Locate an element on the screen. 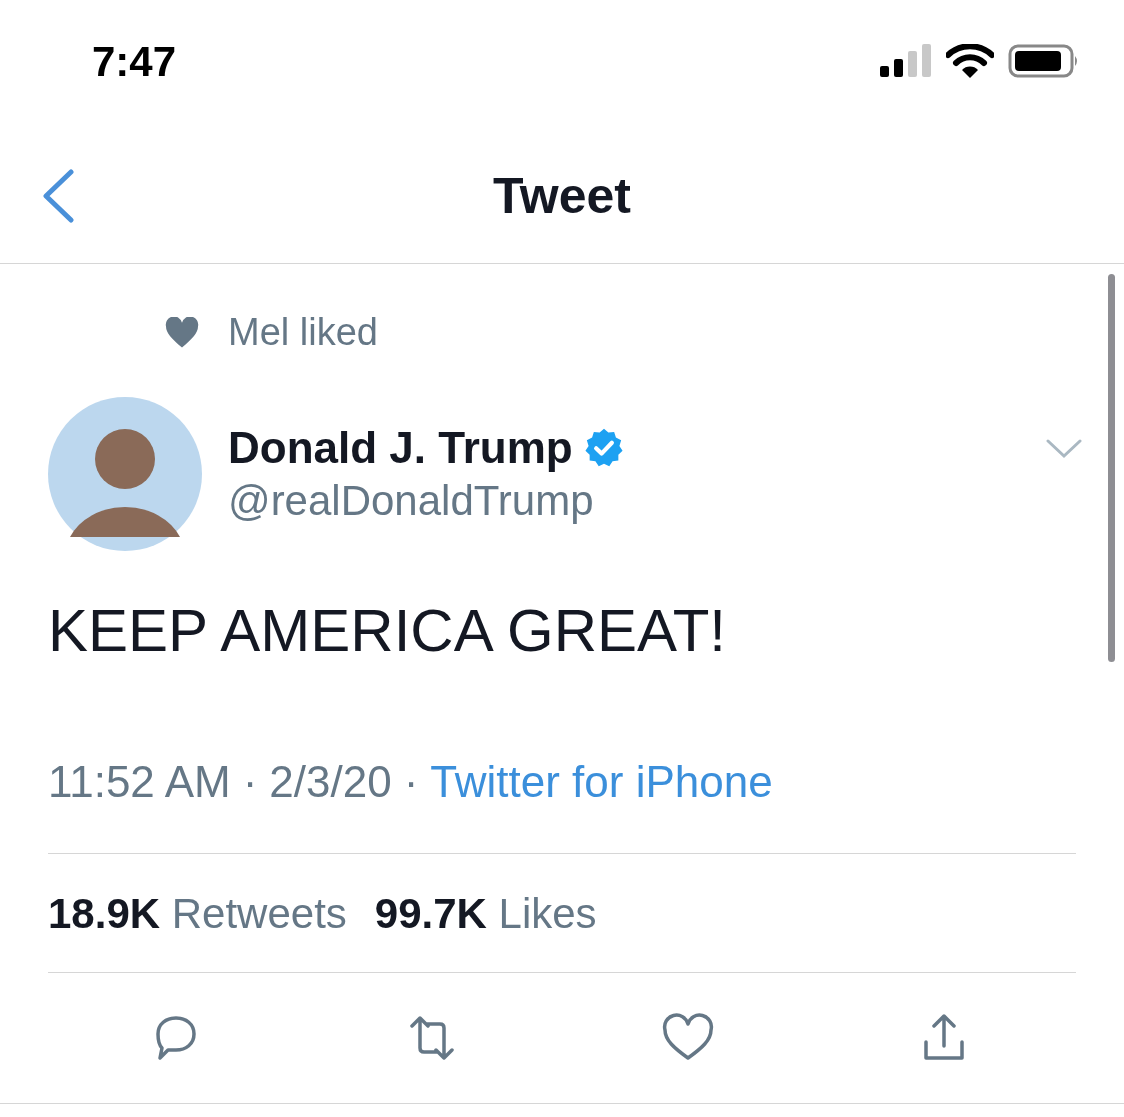  wifi-icon is located at coordinates (970, 61).